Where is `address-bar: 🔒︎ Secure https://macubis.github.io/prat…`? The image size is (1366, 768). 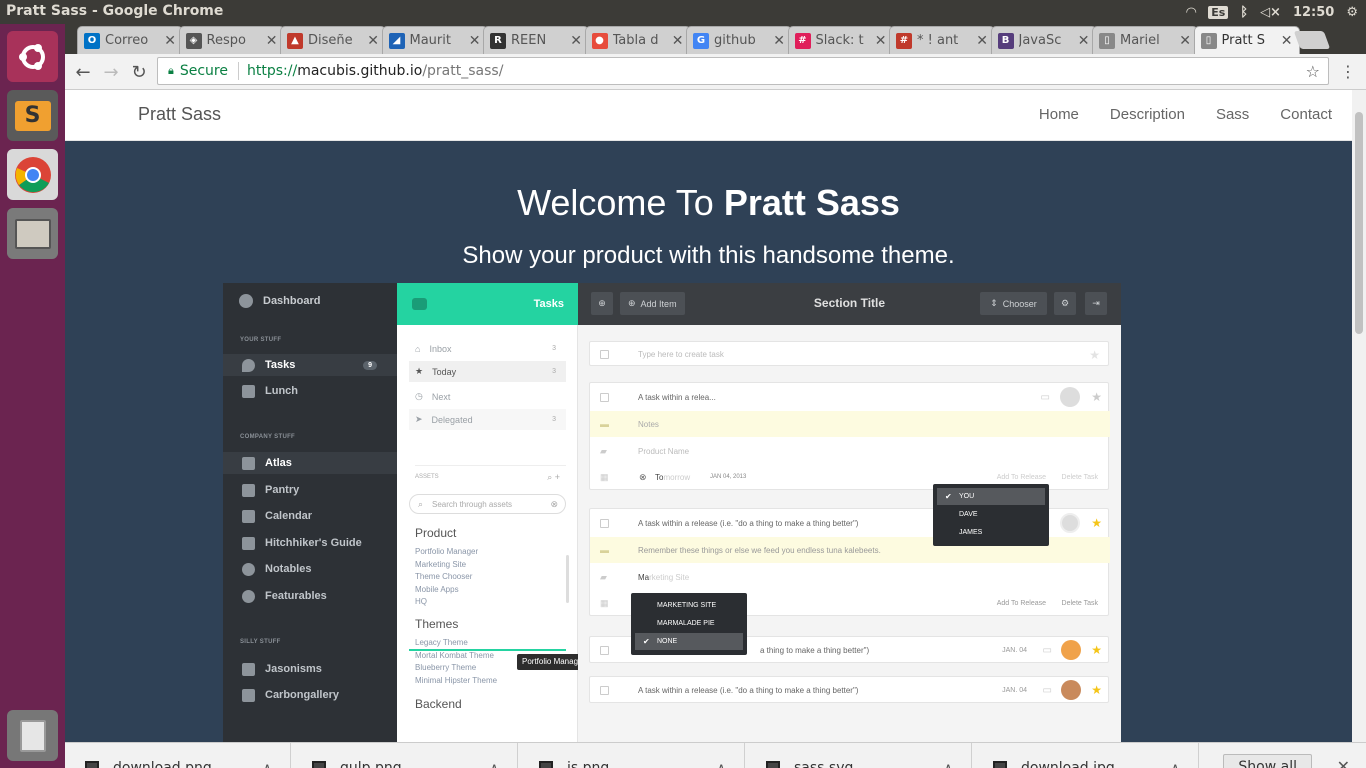
address-bar: 🔒︎ Secure https://macubis.github.io/prat… is located at coordinates (743, 71).